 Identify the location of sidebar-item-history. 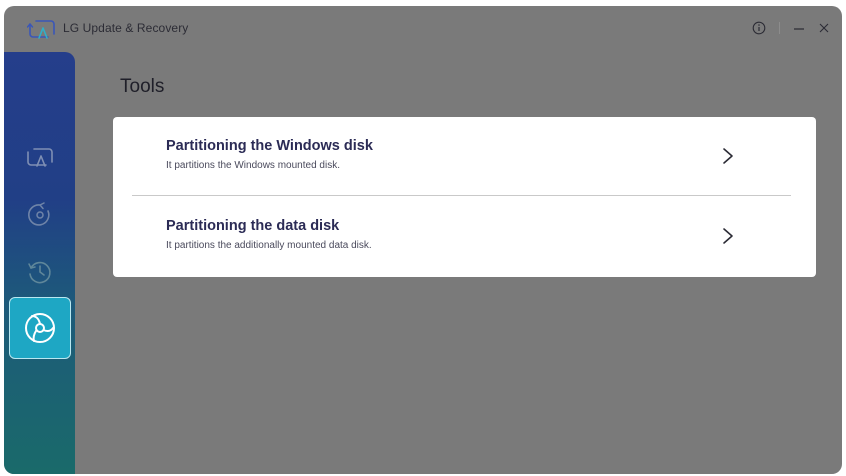
(40, 272).